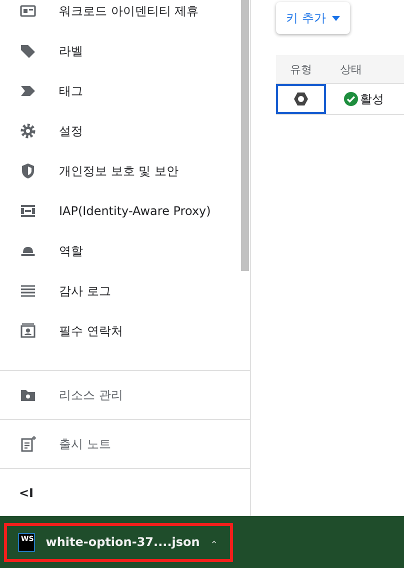 Image resolution: width=404 pixels, height=568 pixels. I want to click on caret-icon, so click(336, 18).